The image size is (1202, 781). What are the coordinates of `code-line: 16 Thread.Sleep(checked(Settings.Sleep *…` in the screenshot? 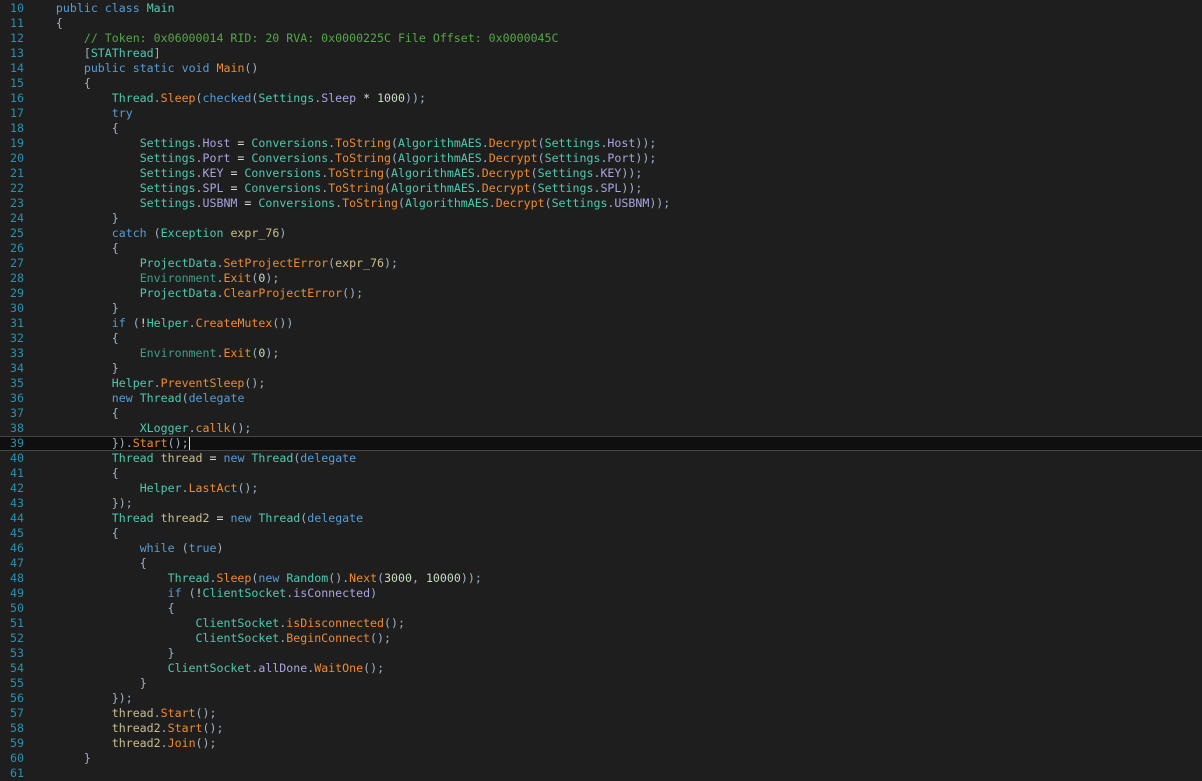 It's located at (601, 98).